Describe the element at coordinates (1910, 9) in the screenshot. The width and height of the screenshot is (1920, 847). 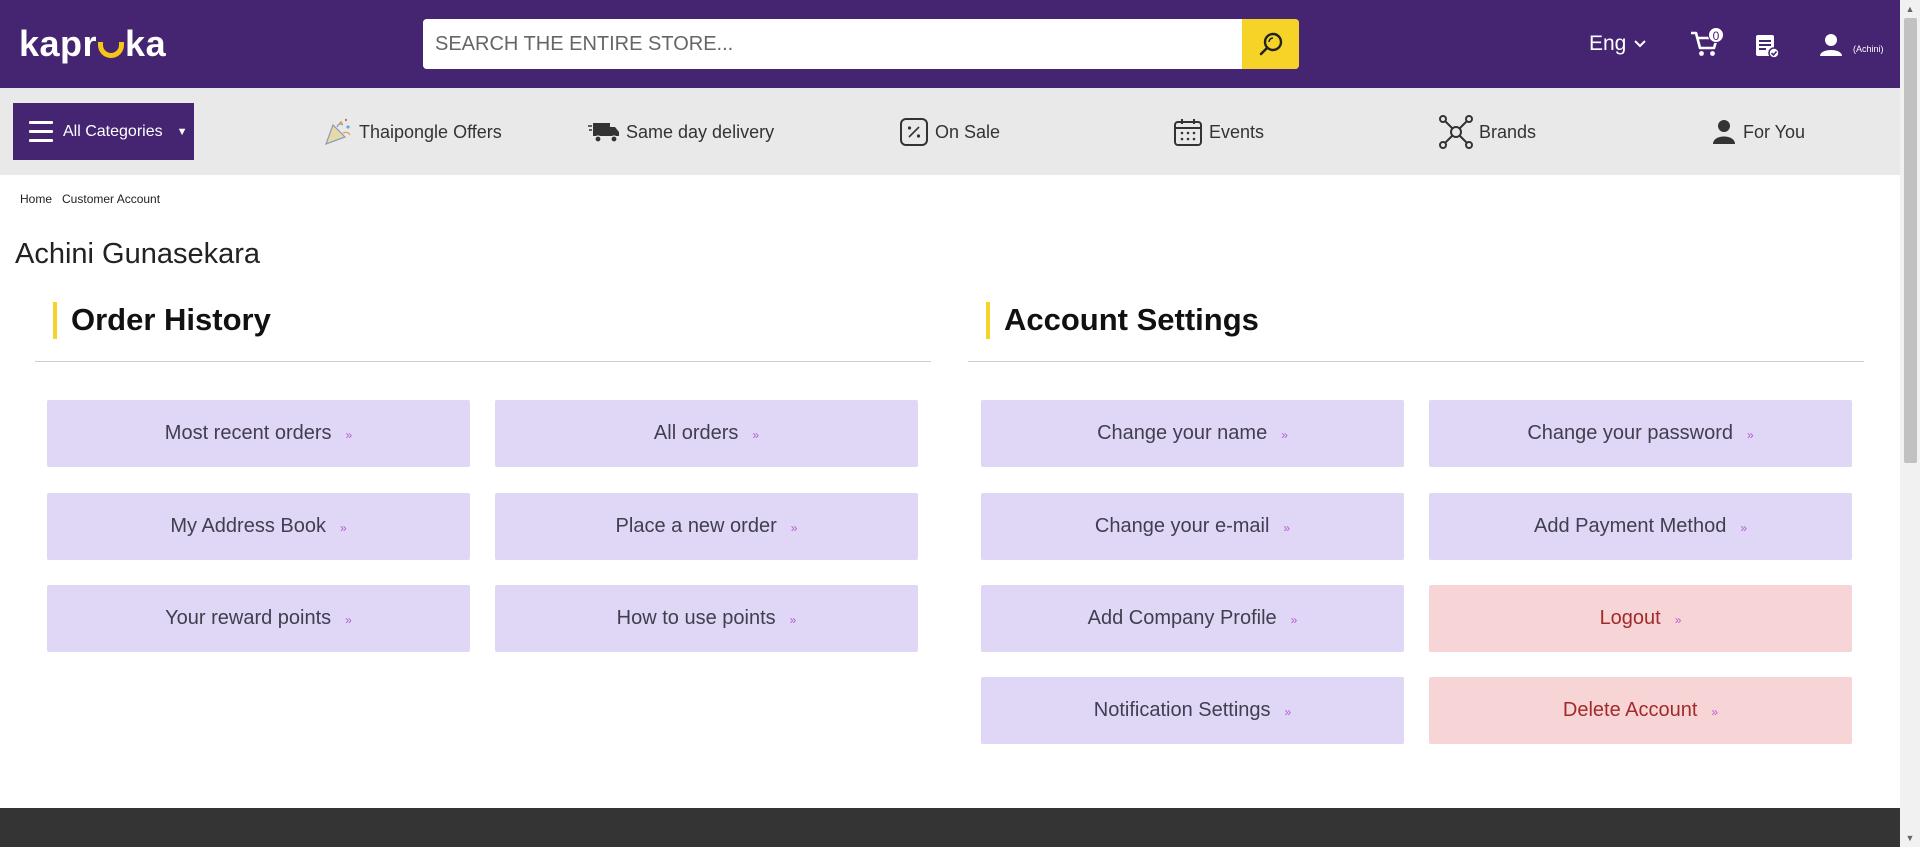
I see `scroll-up-arrow-icon: ▲` at that location.